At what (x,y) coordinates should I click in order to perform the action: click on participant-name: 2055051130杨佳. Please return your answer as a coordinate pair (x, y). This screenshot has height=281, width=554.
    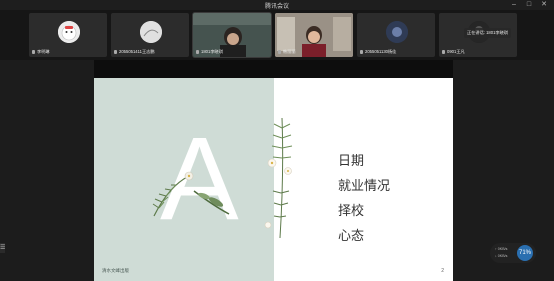
    Looking at the image, I should click on (381, 51).